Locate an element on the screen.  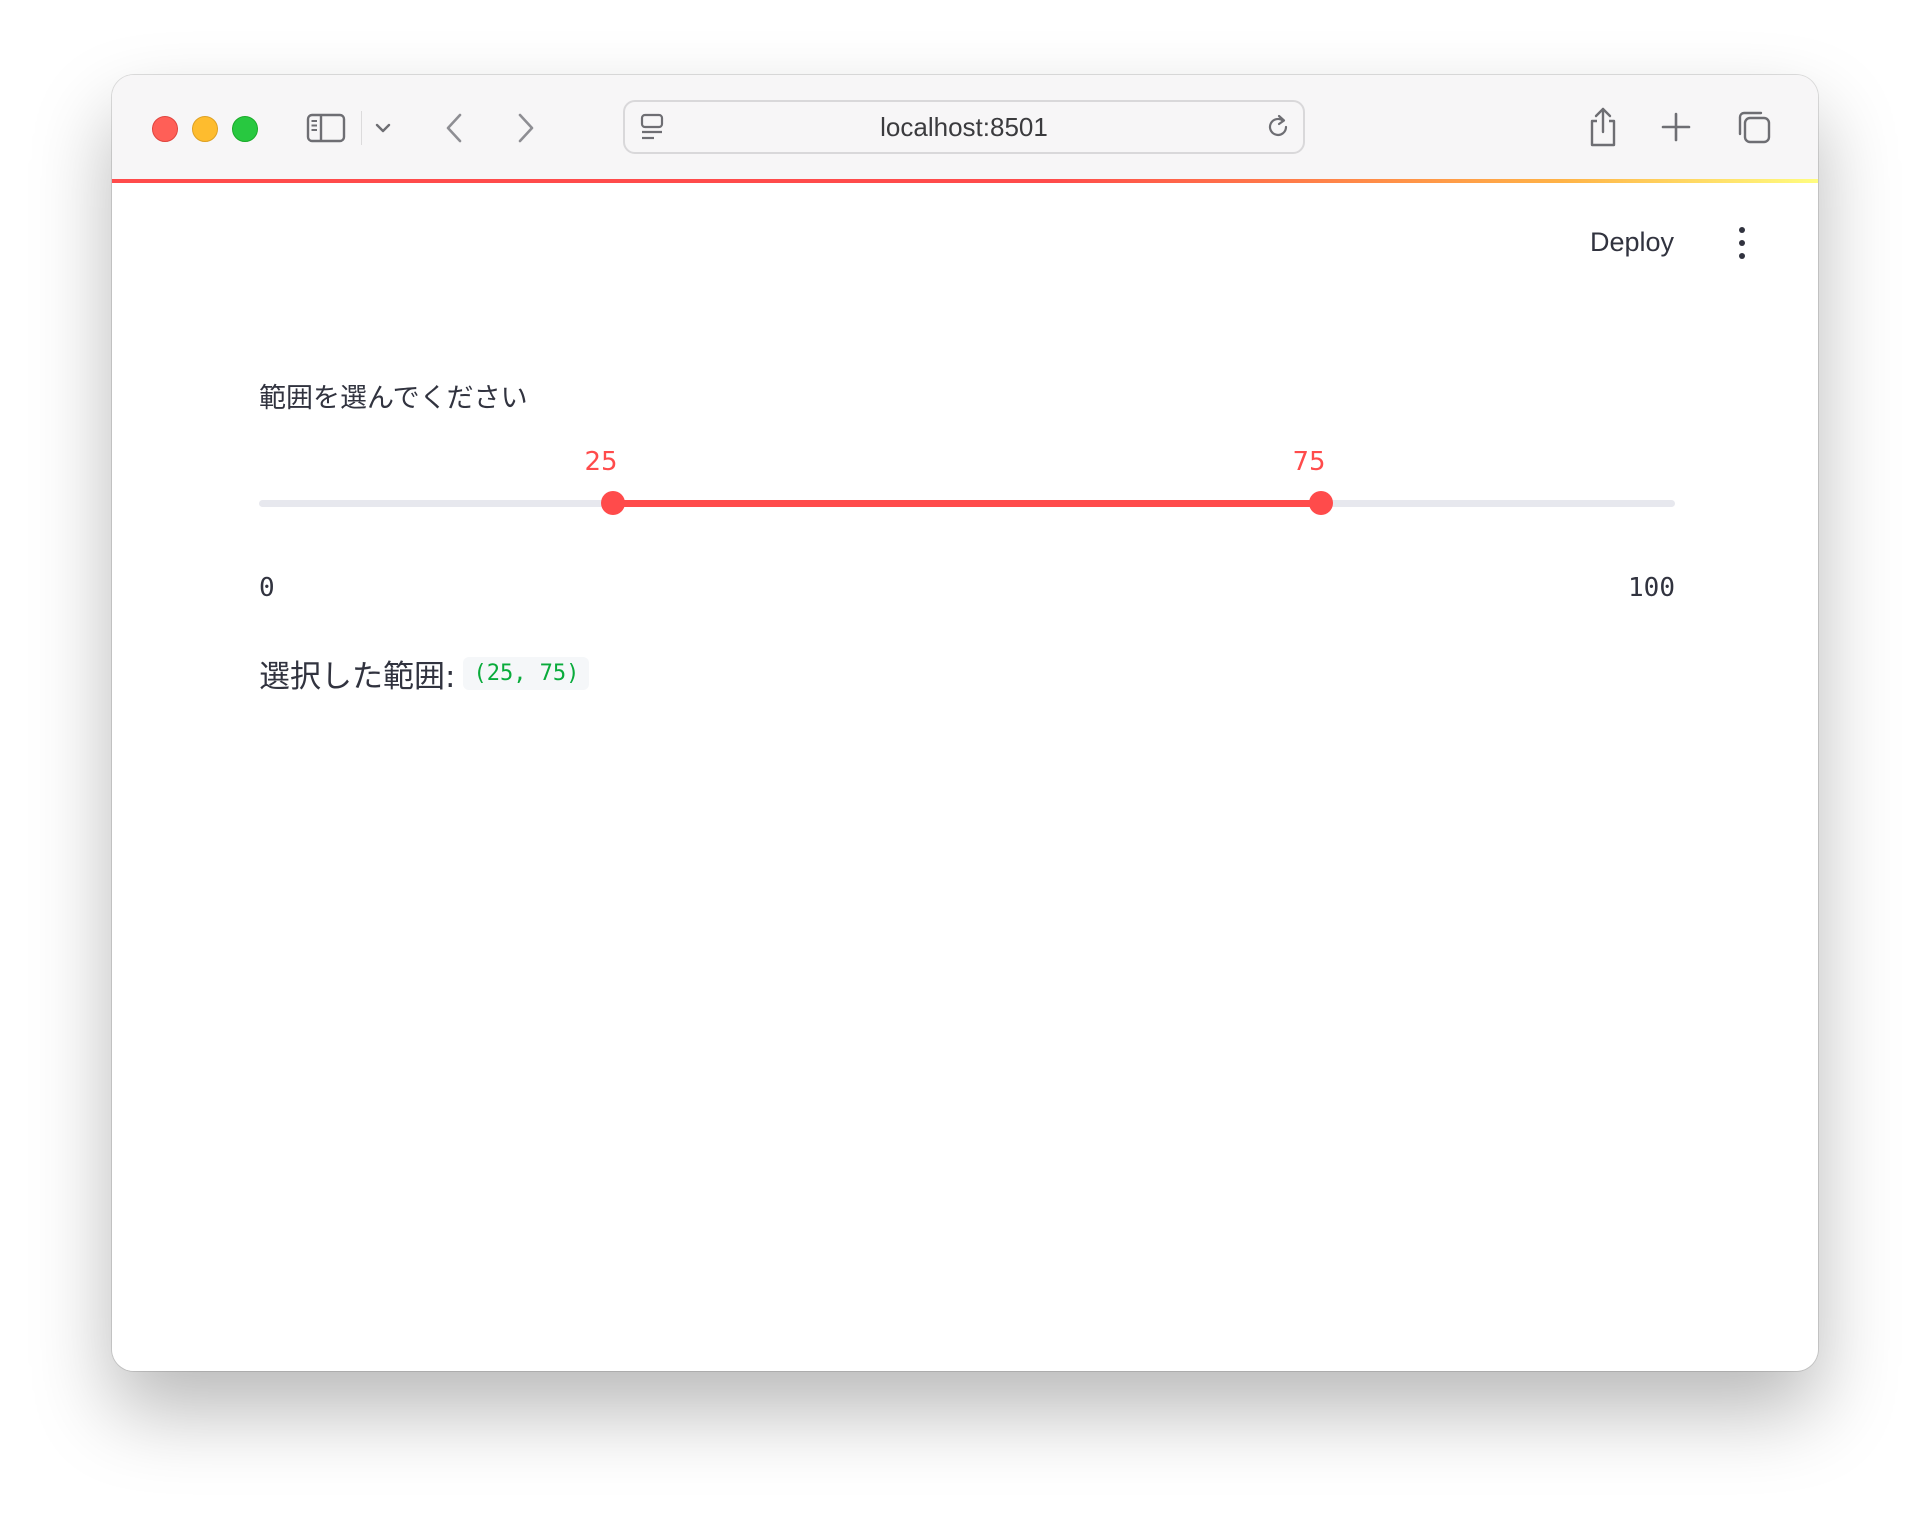
slider-thumb-high: 75 is located at coordinates (1312, 481).